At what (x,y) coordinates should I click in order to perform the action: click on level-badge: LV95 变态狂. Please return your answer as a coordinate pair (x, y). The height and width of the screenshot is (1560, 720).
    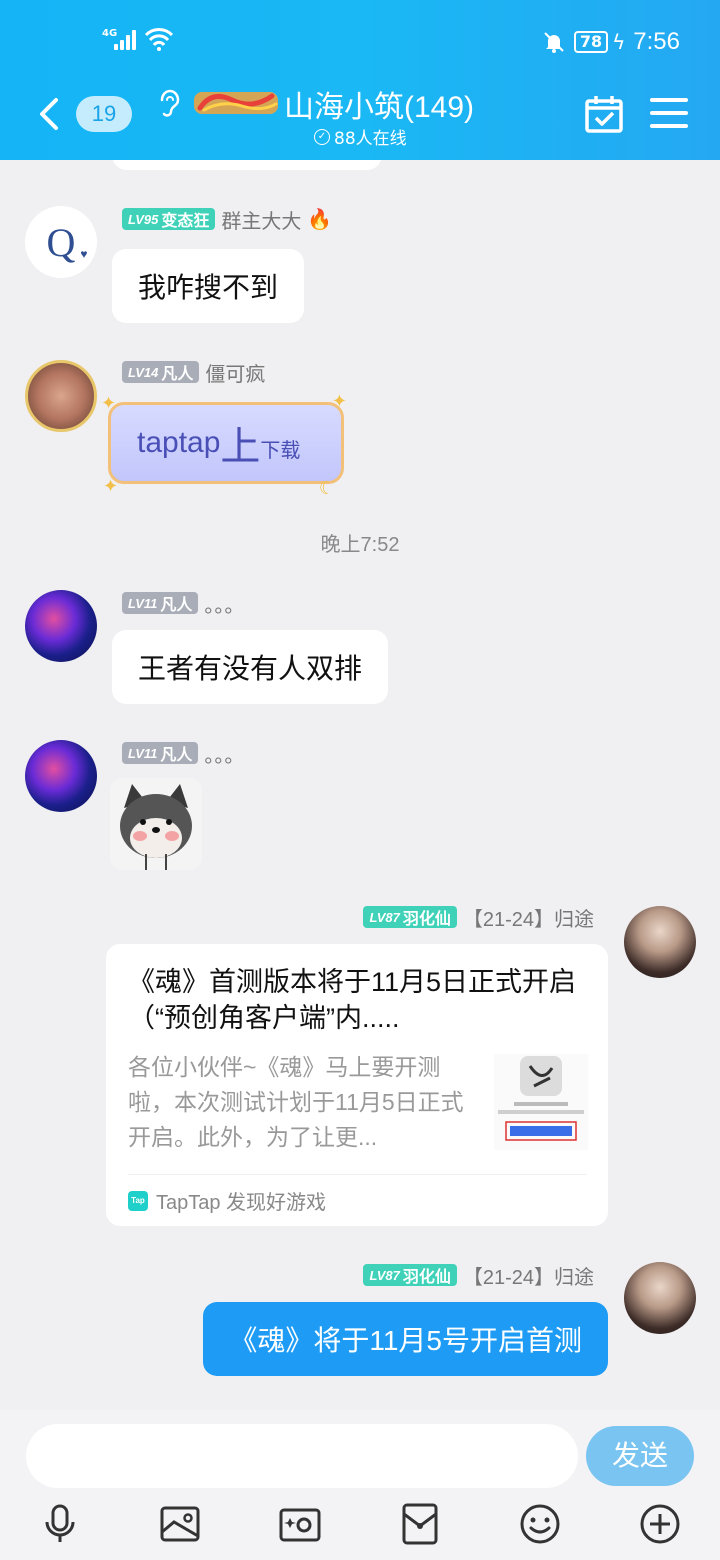
    Looking at the image, I should click on (169, 219).